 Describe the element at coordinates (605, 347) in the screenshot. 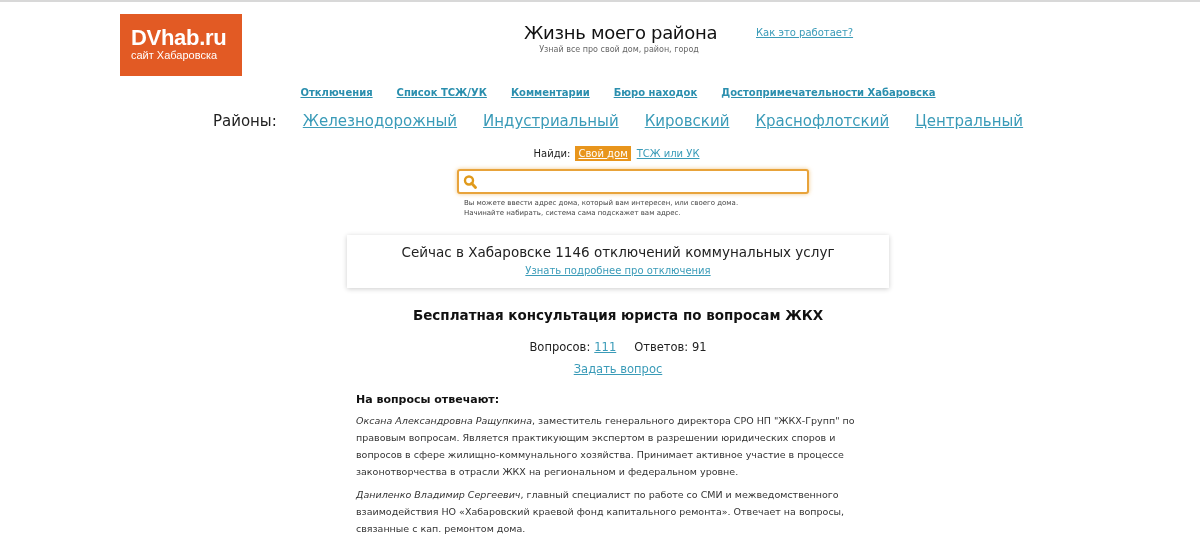

I see `questions-count-link: 111` at that location.